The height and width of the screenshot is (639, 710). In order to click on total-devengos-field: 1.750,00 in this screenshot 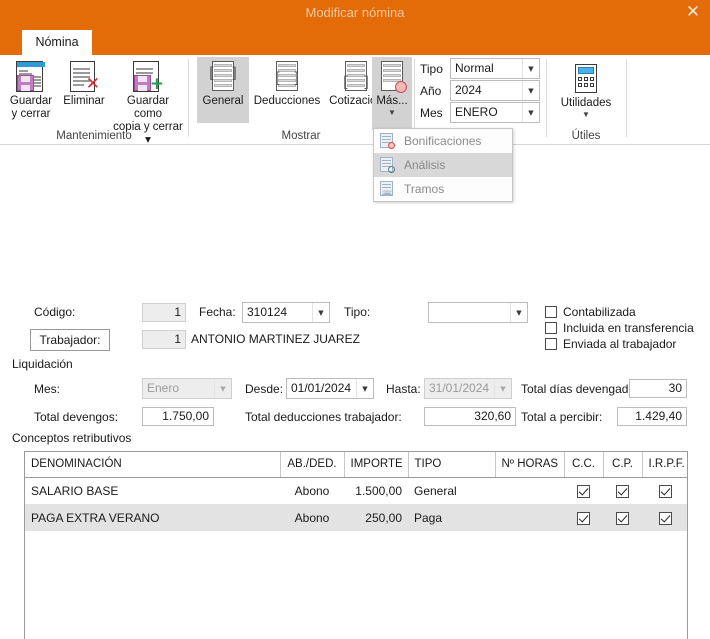, I will do `click(178, 416)`.